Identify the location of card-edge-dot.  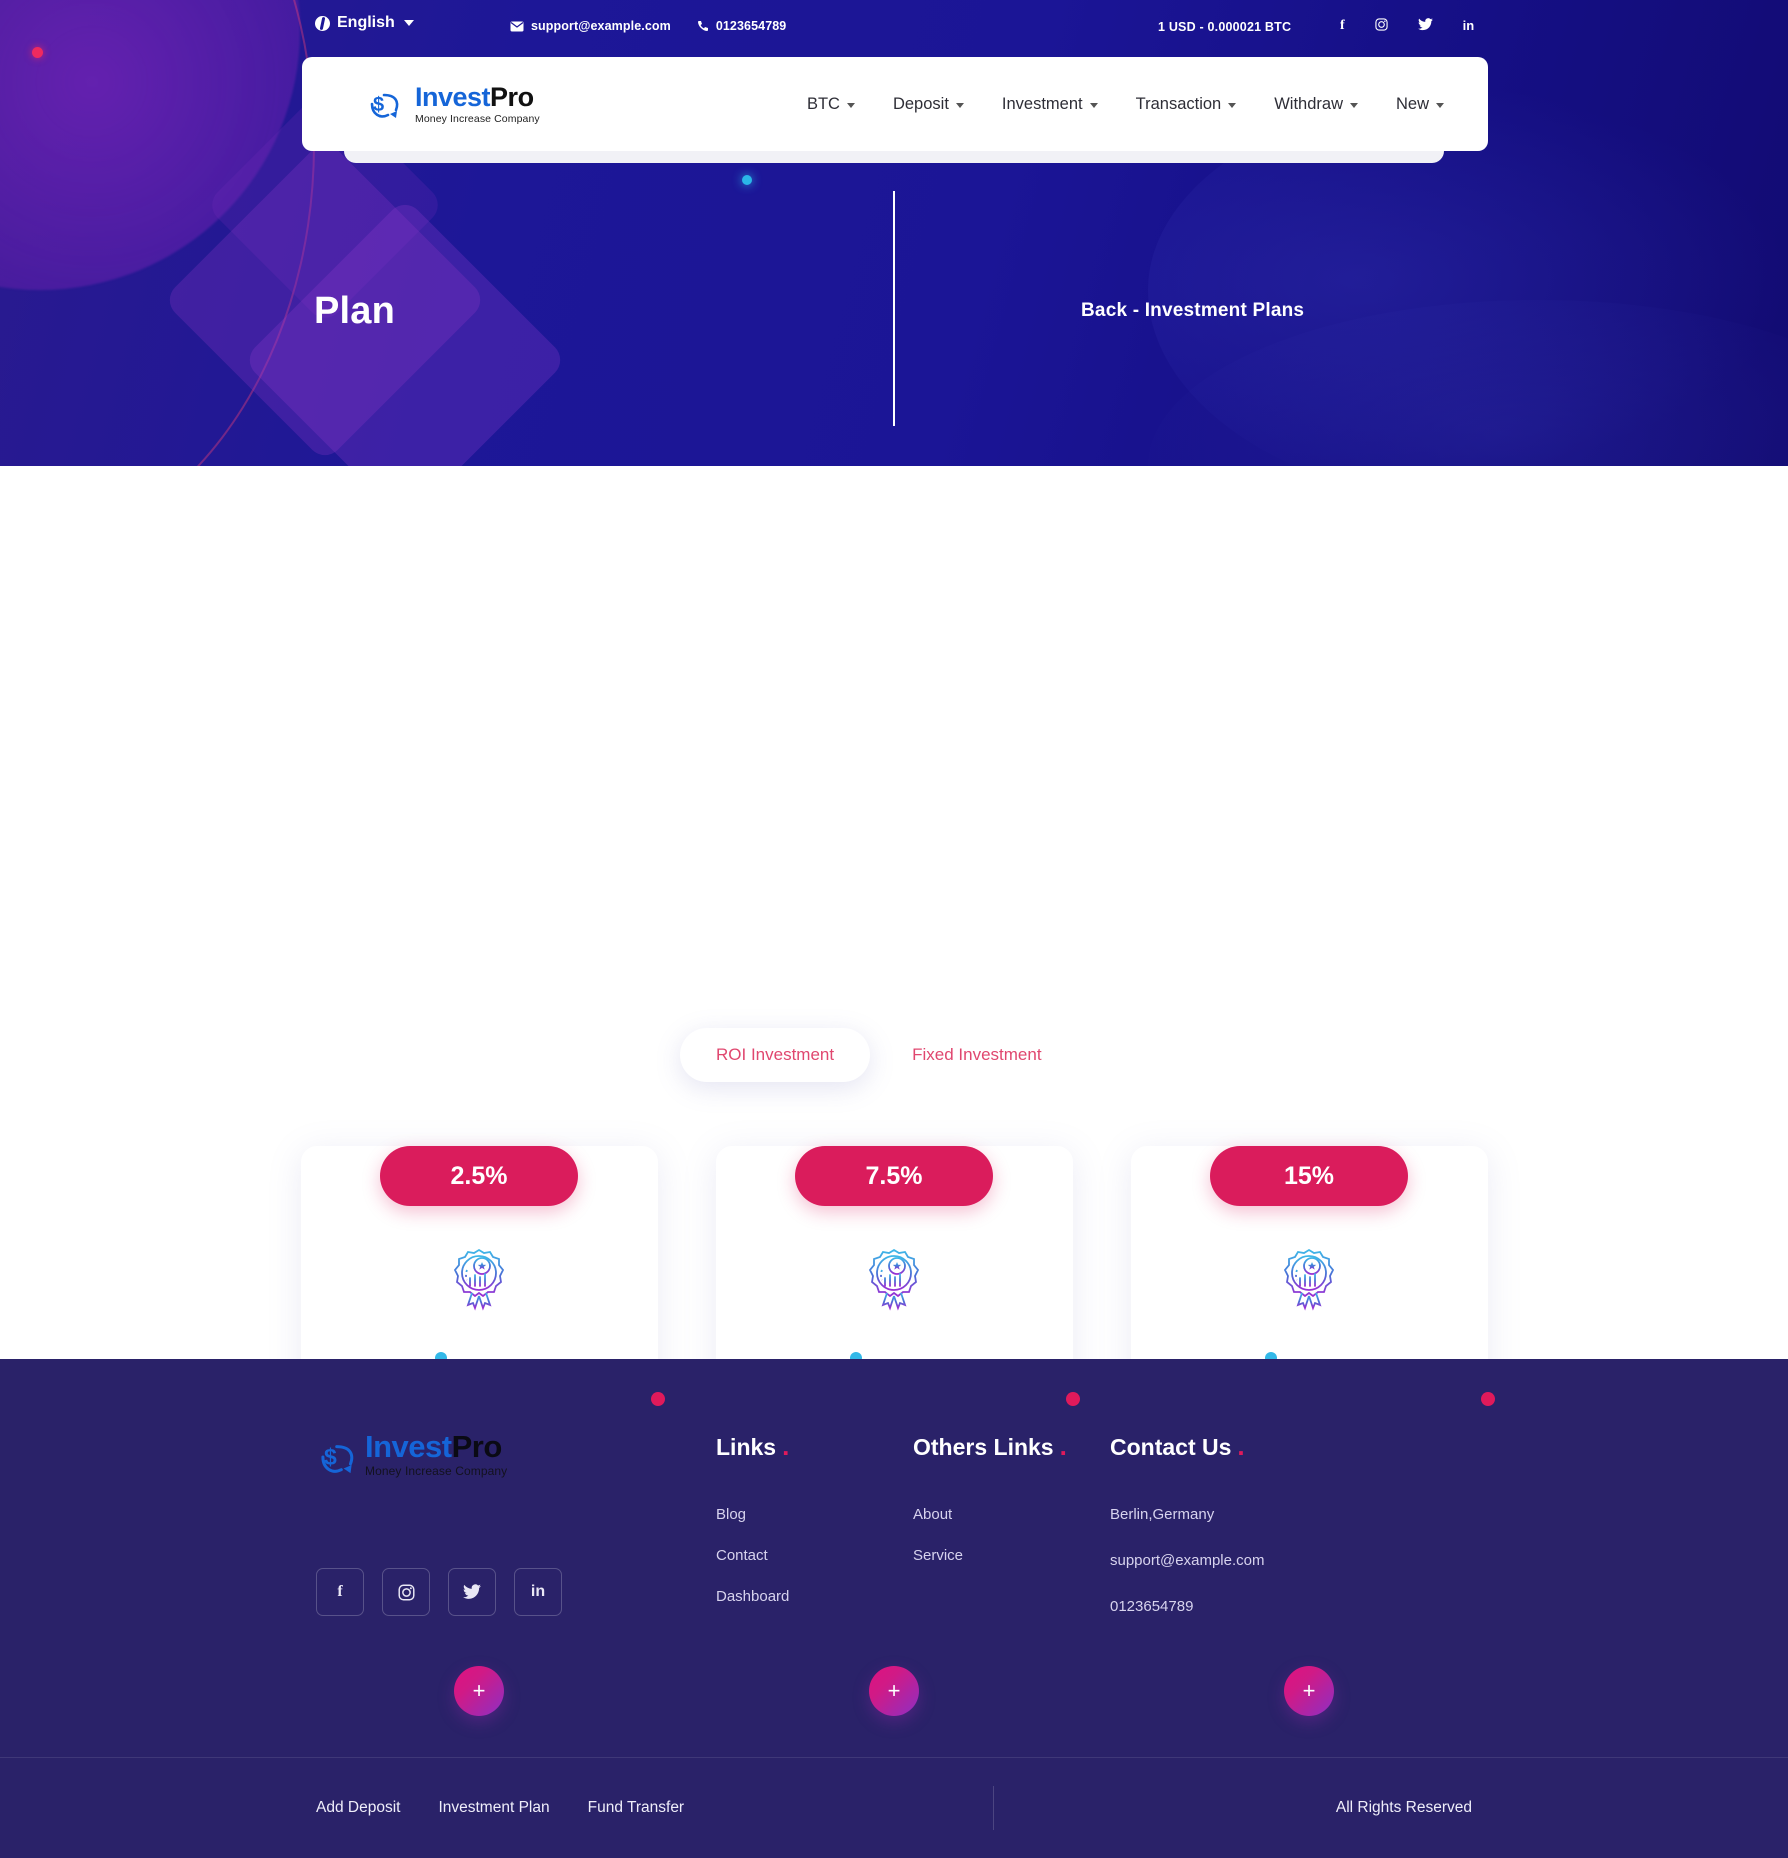
(657, 1399).